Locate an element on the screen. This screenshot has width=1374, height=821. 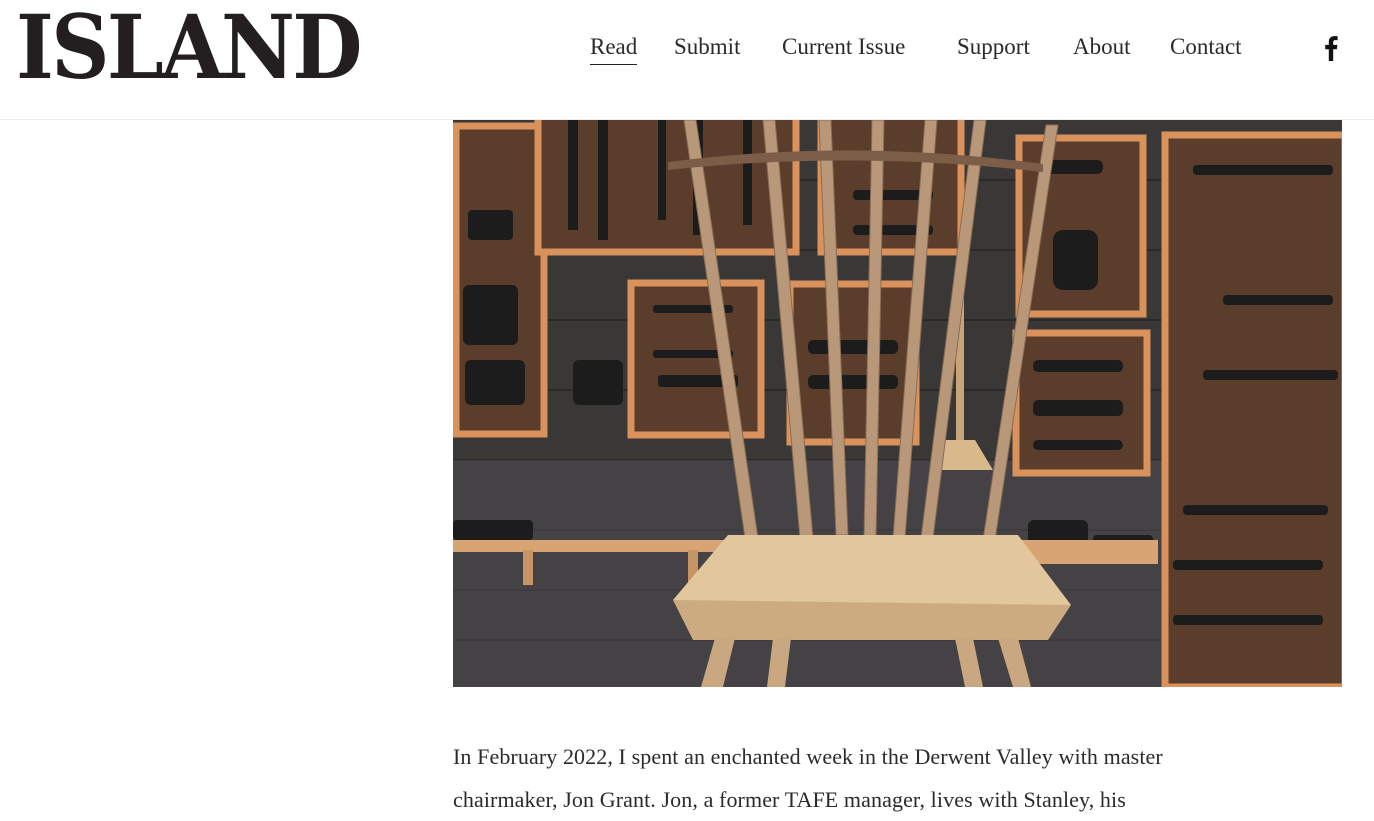
nav-support: Support is located at coordinates (993, 47).